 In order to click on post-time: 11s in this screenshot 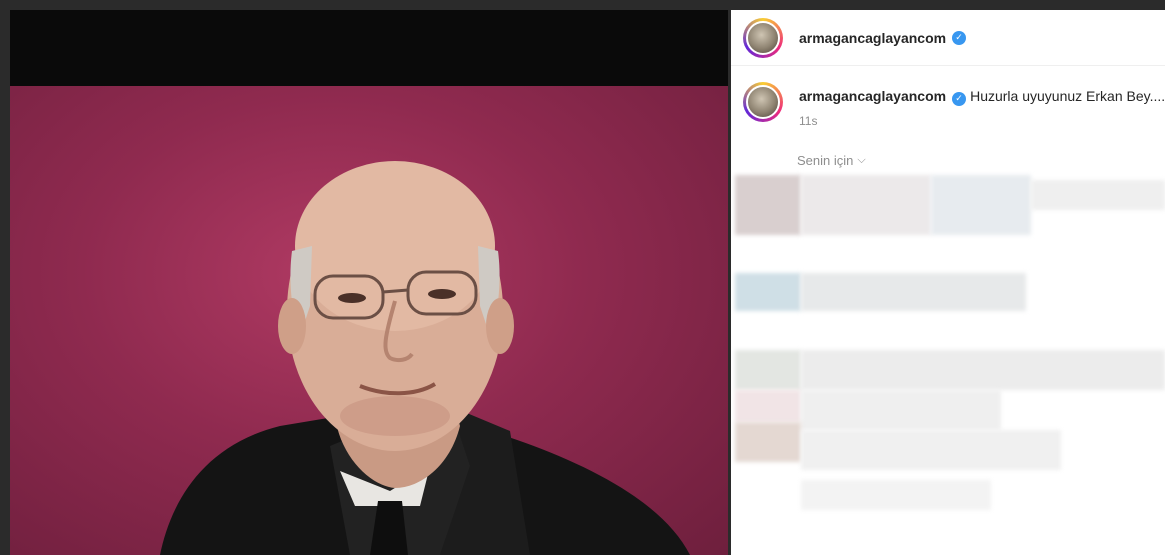, I will do `click(808, 121)`.